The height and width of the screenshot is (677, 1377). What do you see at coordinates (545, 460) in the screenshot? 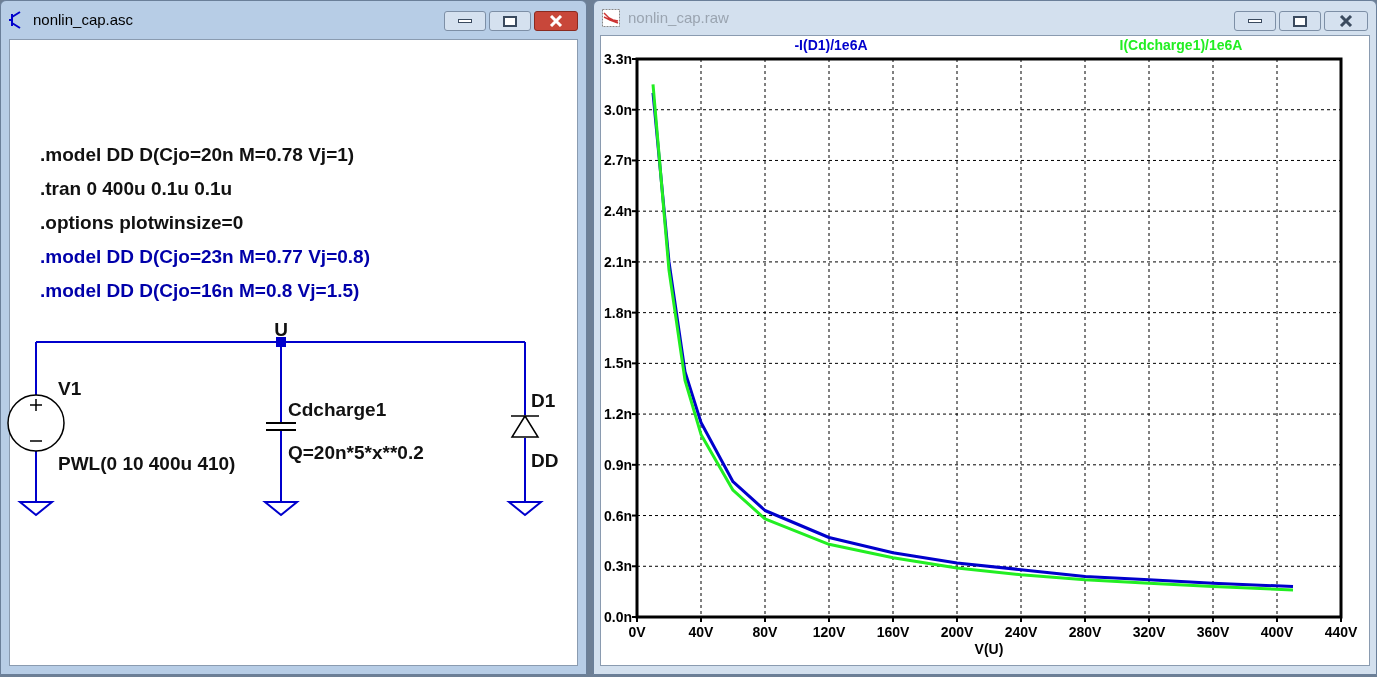
I see `component-value: DD` at bounding box center [545, 460].